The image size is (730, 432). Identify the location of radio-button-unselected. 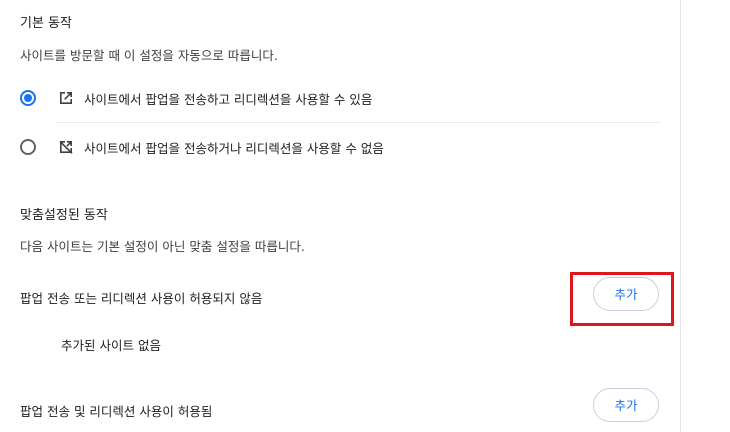
(28, 147).